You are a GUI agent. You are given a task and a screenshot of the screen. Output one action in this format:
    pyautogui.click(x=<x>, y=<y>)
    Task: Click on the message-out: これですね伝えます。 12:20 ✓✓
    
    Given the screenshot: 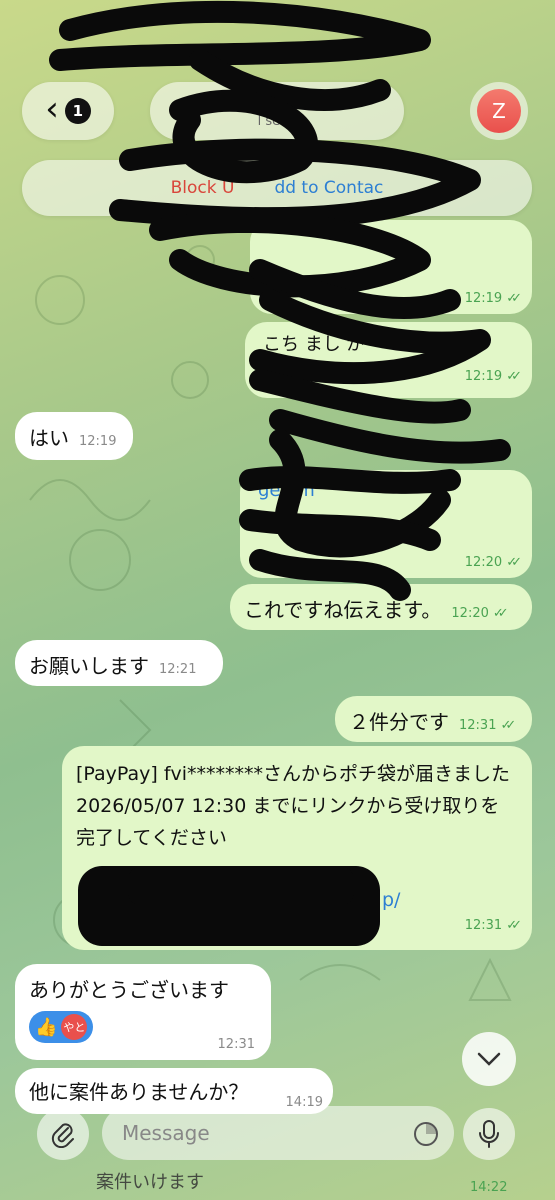 What is the action you would take?
    pyautogui.click(x=381, y=607)
    